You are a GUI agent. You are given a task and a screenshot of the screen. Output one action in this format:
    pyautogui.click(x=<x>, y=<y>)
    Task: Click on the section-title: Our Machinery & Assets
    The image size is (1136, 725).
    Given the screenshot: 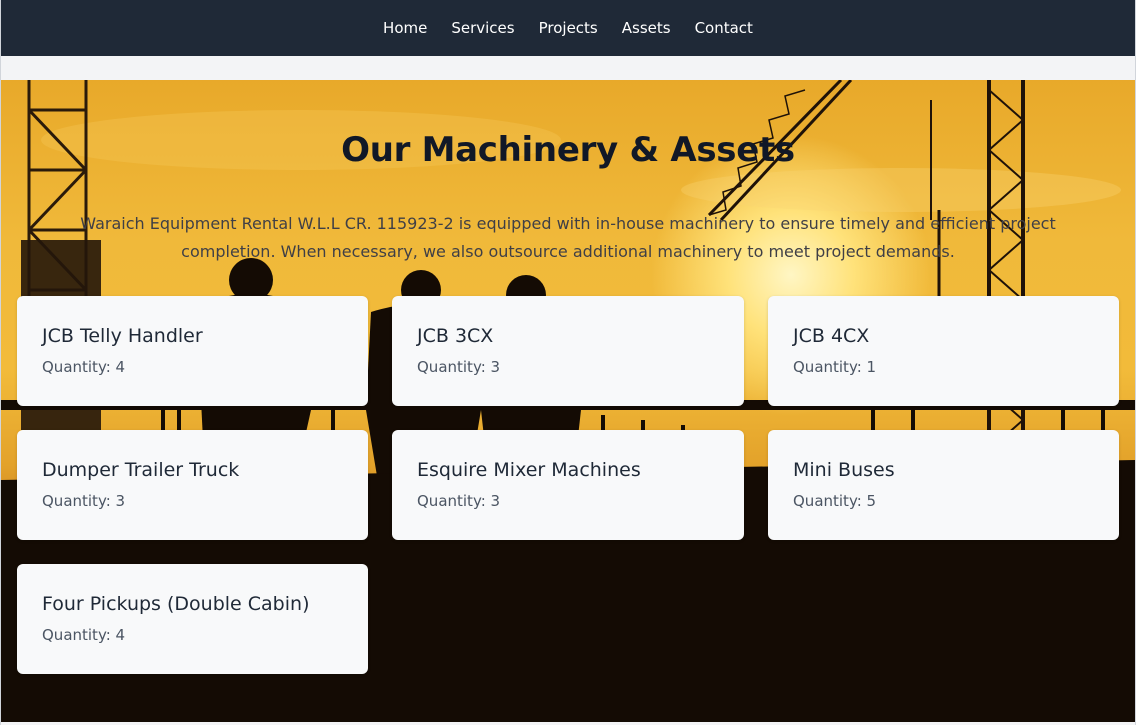 What is the action you would take?
    pyautogui.click(x=568, y=150)
    